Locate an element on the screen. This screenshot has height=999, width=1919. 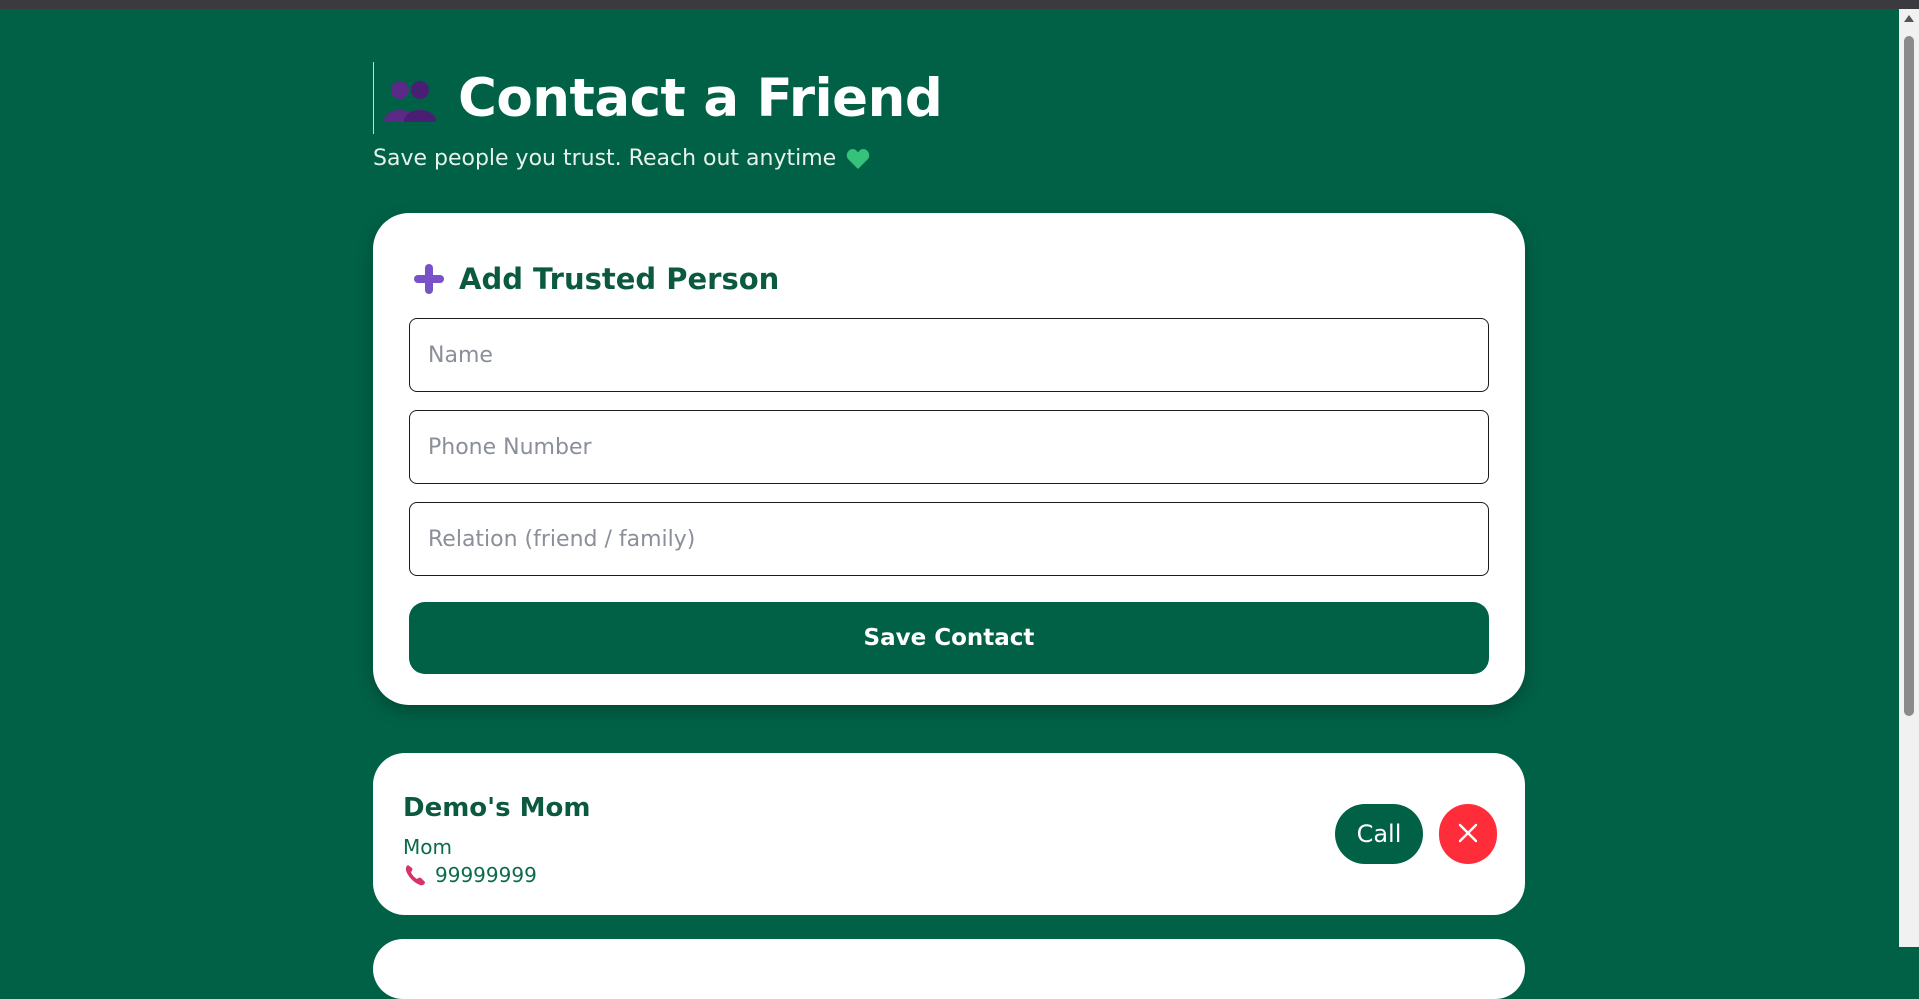
card-header: Add Trusted Person is located at coordinates (596, 279).